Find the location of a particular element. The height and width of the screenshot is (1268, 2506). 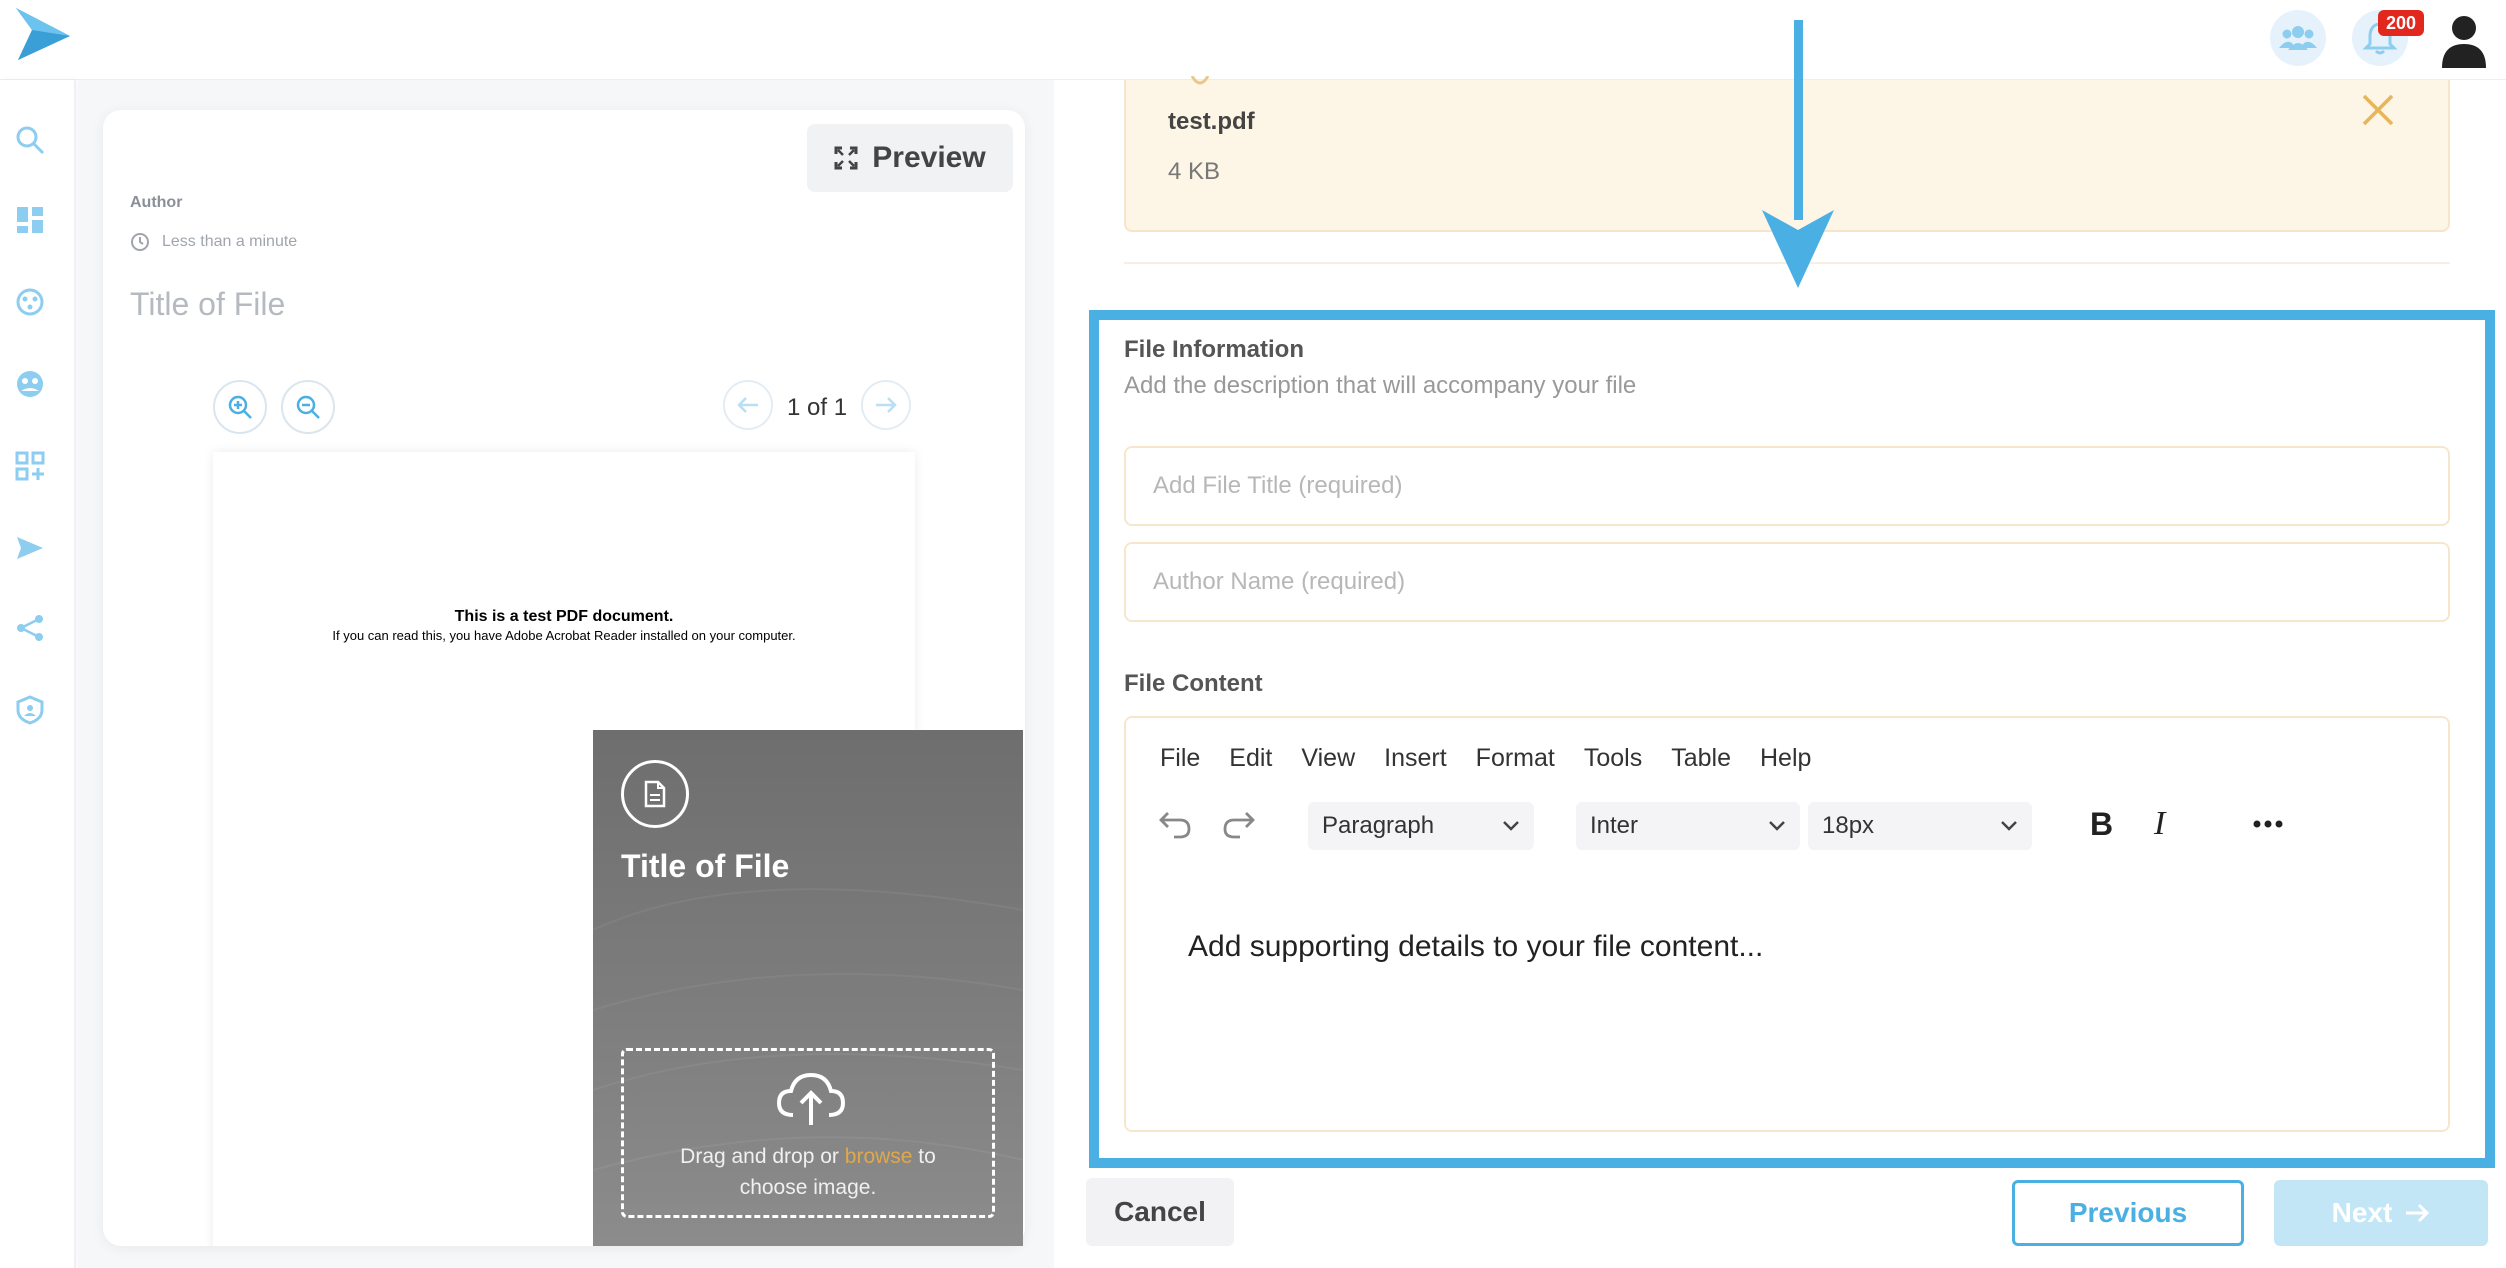

sidebar-item-search is located at coordinates (30, 140).